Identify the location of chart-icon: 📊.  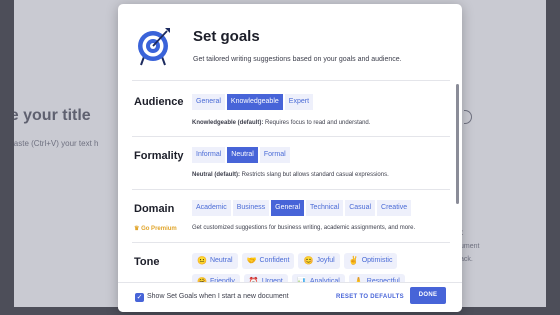
(301, 279).